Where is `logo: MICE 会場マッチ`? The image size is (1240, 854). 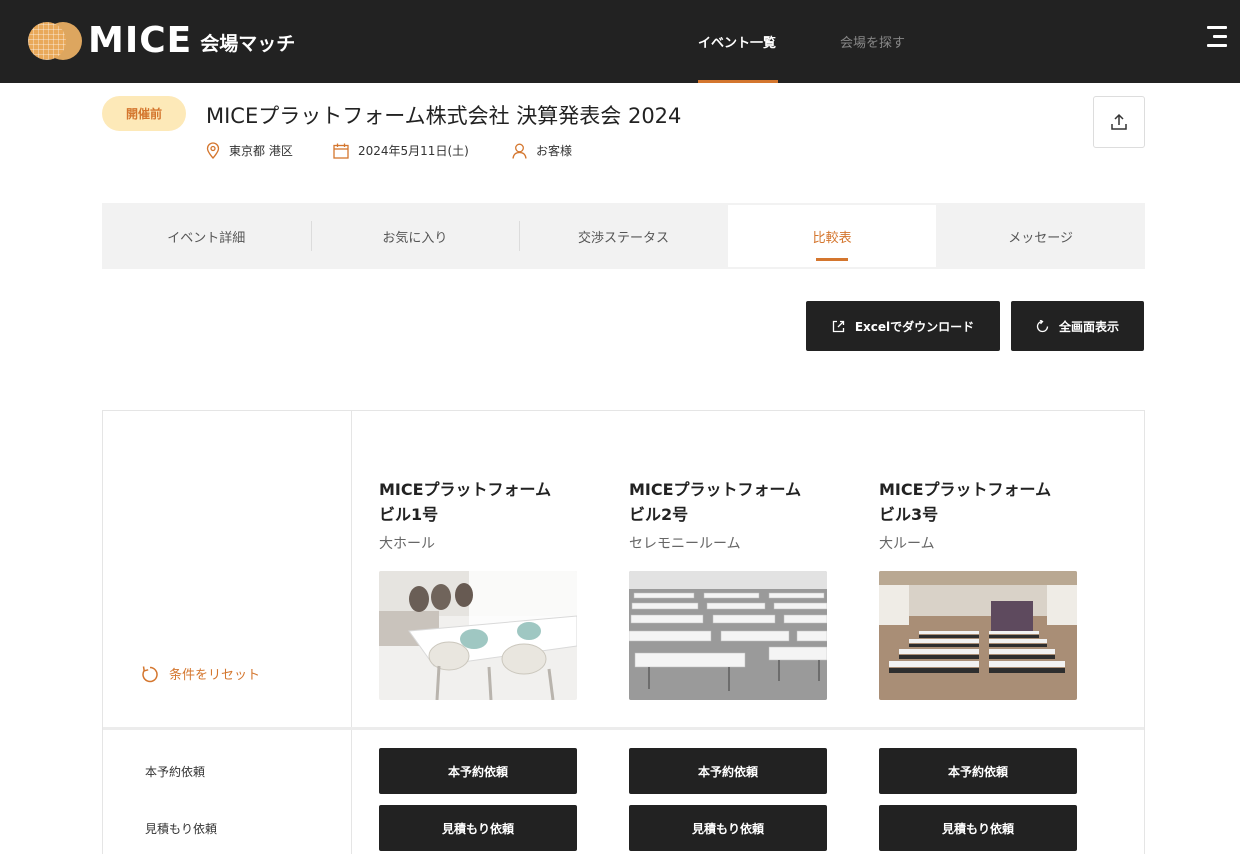 logo: MICE 会場マッチ is located at coordinates (161, 41).